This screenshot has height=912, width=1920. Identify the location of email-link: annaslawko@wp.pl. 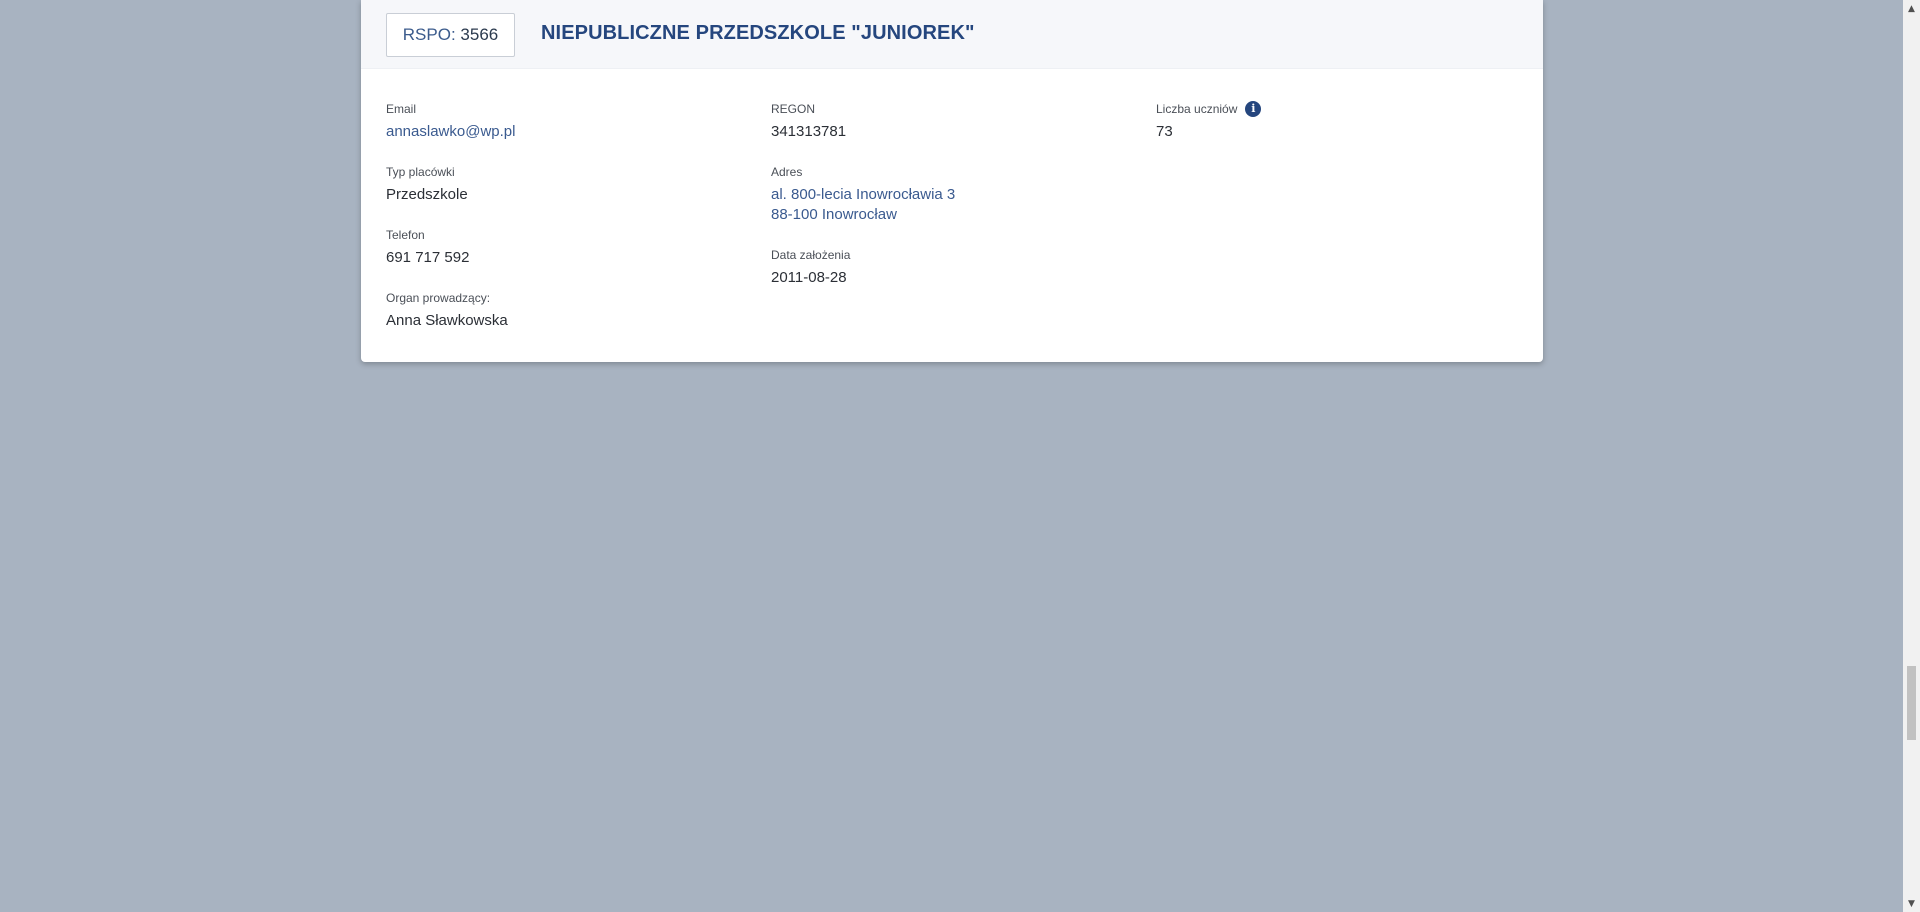
(450, 132).